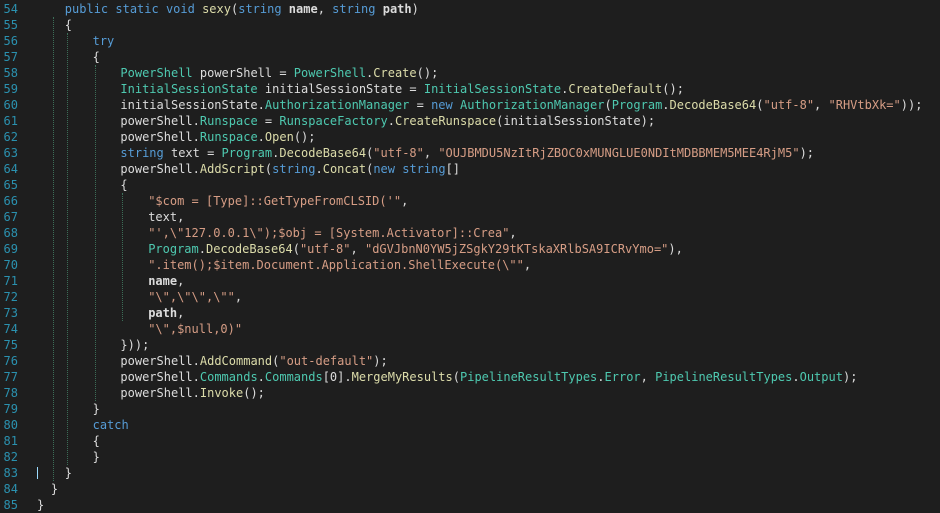  What do you see at coordinates (673, 89) in the screenshot?
I see `code-token: ();` at bounding box center [673, 89].